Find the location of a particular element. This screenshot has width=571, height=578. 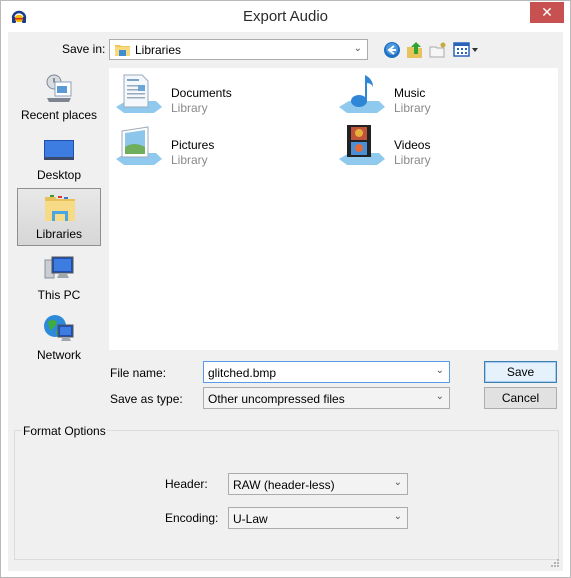

save-as-type-dropdown: Other uncompressed files ⌄ is located at coordinates (326, 398).